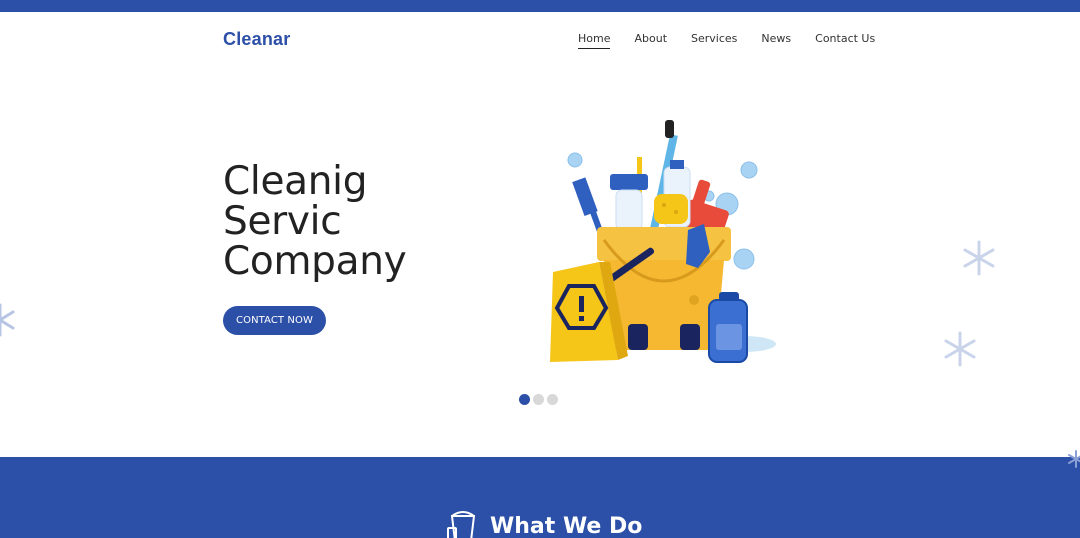 The width and height of the screenshot is (1080, 538). I want to click on section-heading: What We Do, so click(544, 524).